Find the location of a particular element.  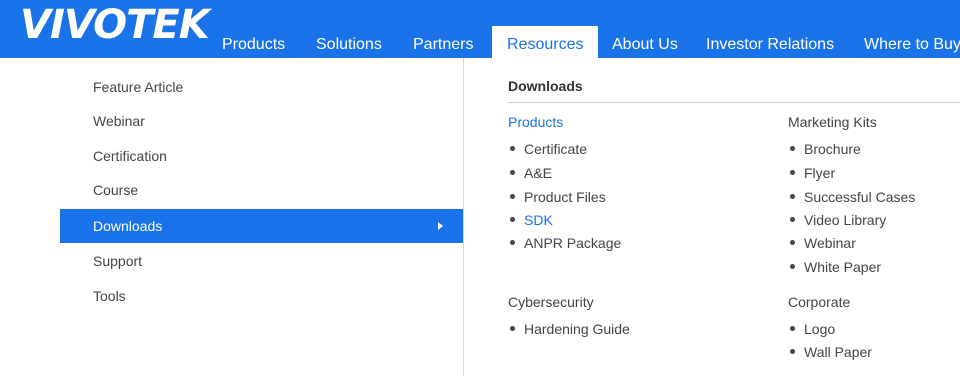

list-item-label: A&E is located at coordinates (538, 173).